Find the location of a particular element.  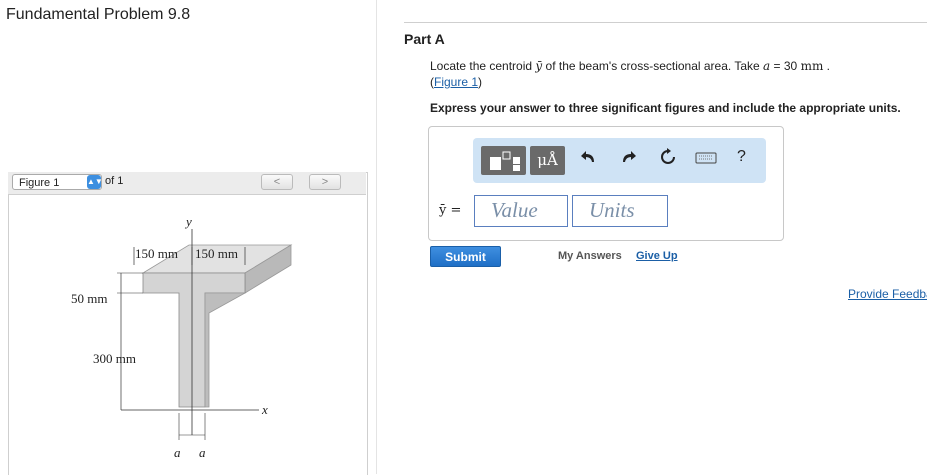

templates-icon is located at coordinates (505, 161).